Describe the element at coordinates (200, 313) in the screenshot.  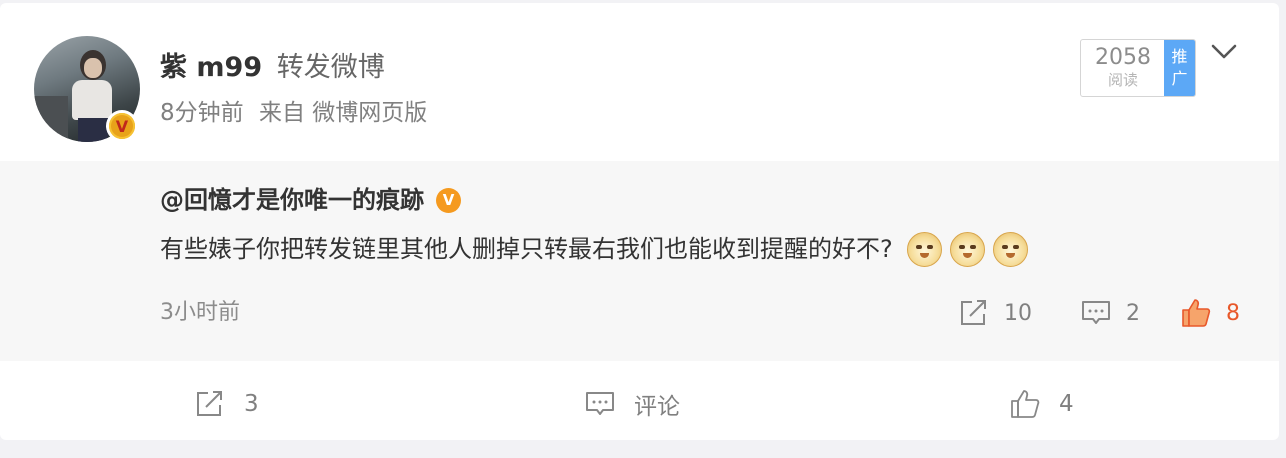
I see `original-time: 3小时前` at that location.